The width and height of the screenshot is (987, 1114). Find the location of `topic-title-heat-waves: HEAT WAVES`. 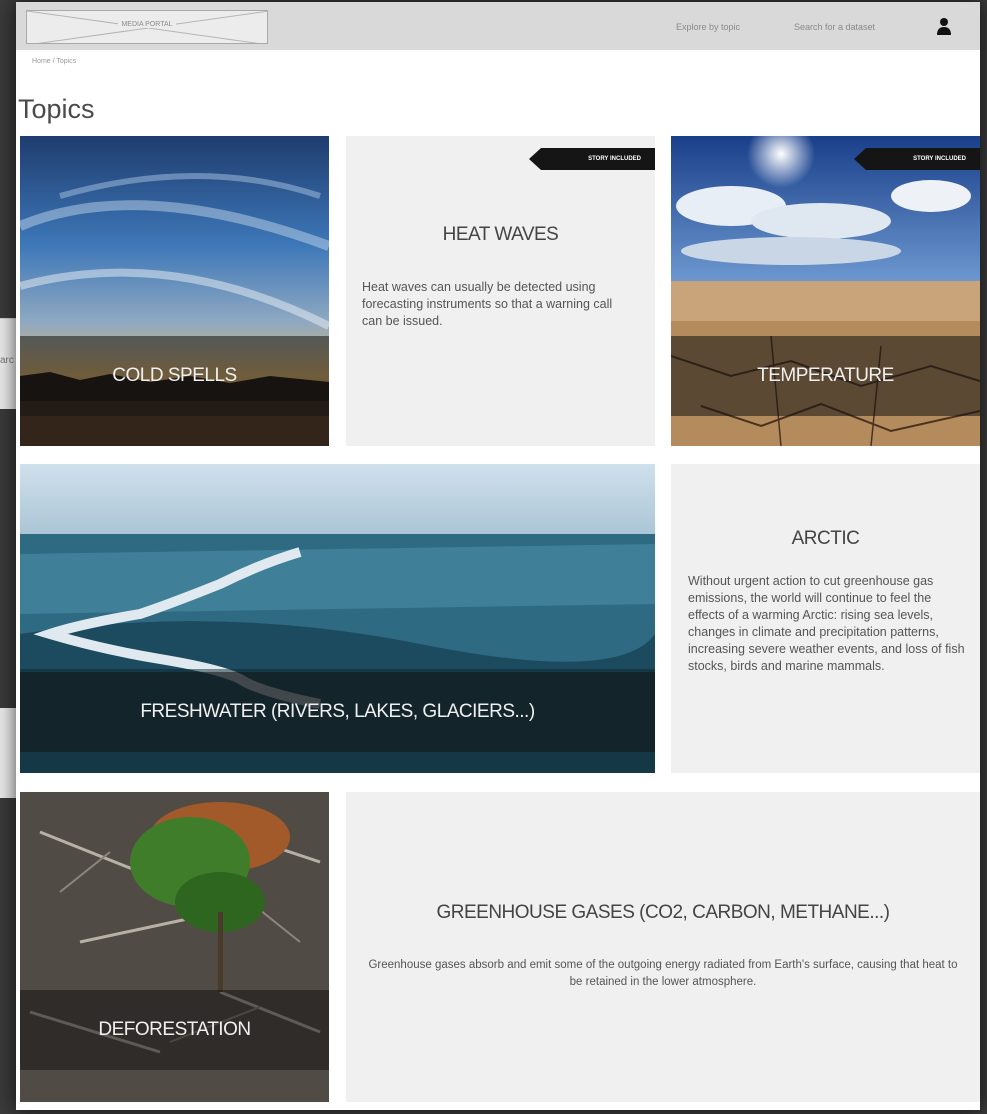

topic-title-heat-waves: HEAT WAVES is located at coordinates (500, 234).